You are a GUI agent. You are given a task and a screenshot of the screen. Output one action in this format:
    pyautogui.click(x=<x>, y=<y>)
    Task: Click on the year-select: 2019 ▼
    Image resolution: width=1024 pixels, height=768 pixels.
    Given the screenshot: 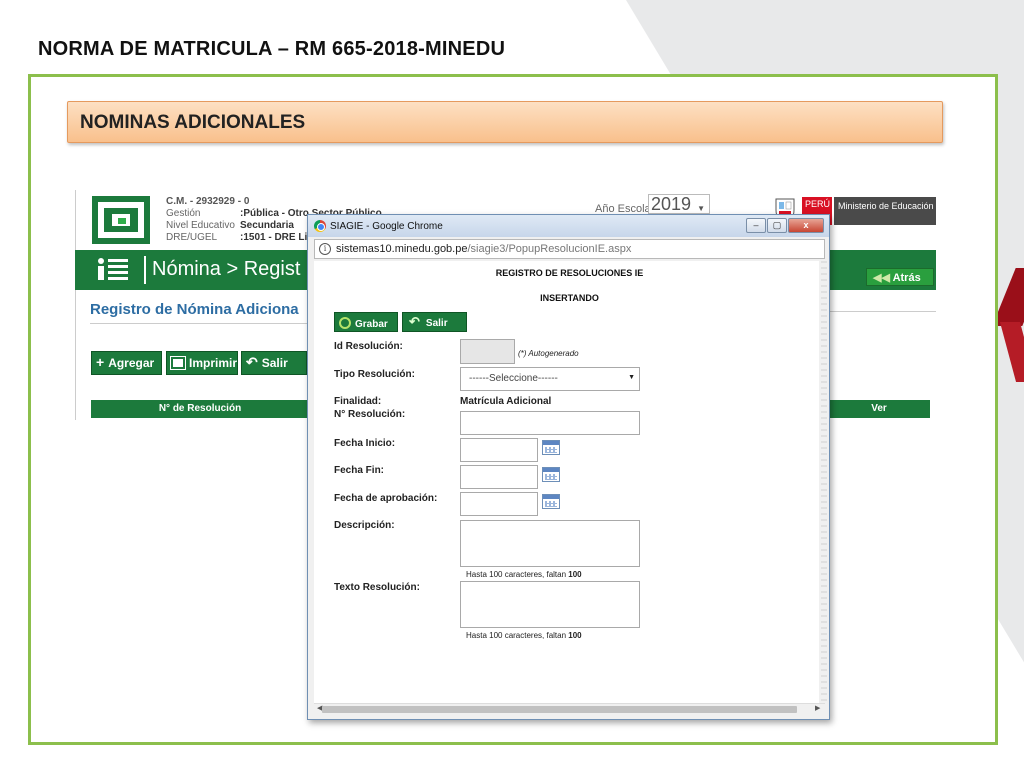 What is the action you would take?
    pyautogui.click(x=679, y=204)
    